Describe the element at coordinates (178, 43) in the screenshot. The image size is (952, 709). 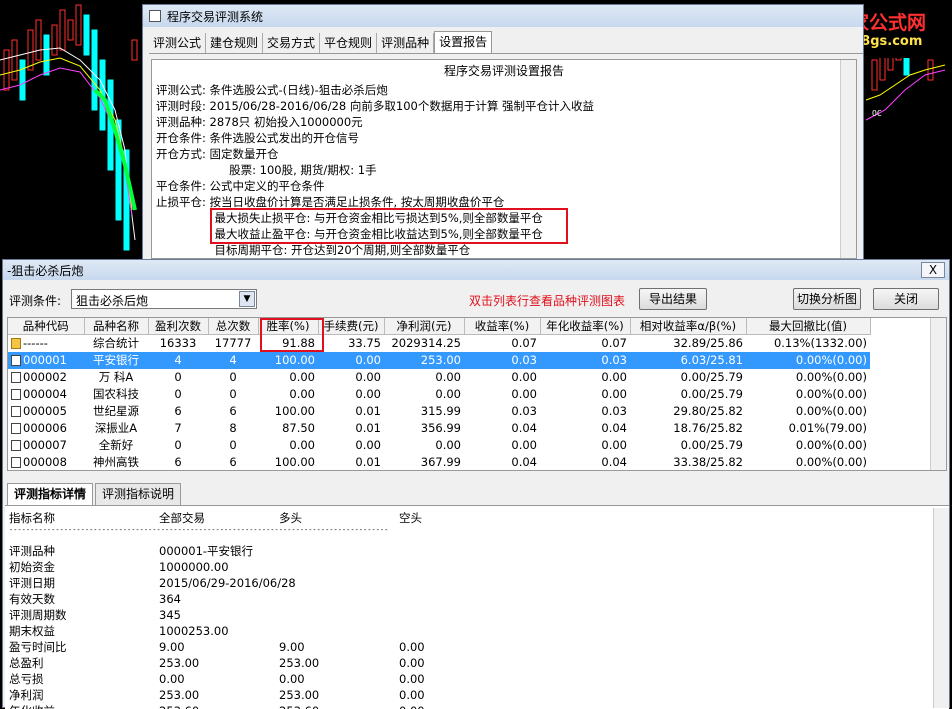
I see `tab-formula: 评测公式` at that location.